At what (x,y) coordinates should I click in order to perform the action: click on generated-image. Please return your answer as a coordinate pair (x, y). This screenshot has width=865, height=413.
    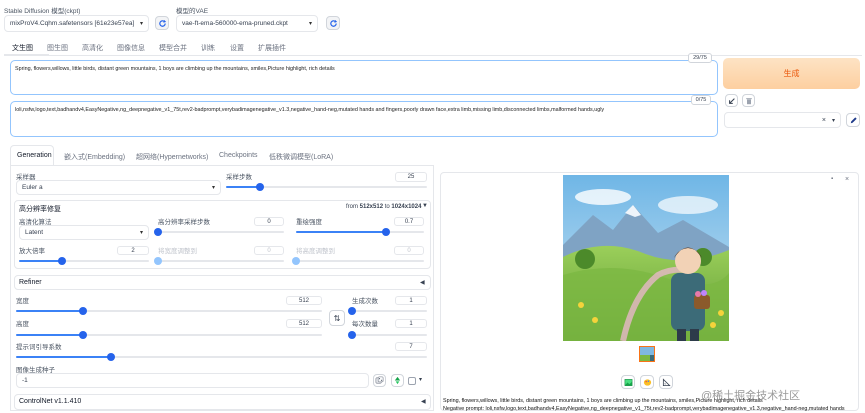
    Looking at the image, I should click on (646, 258).